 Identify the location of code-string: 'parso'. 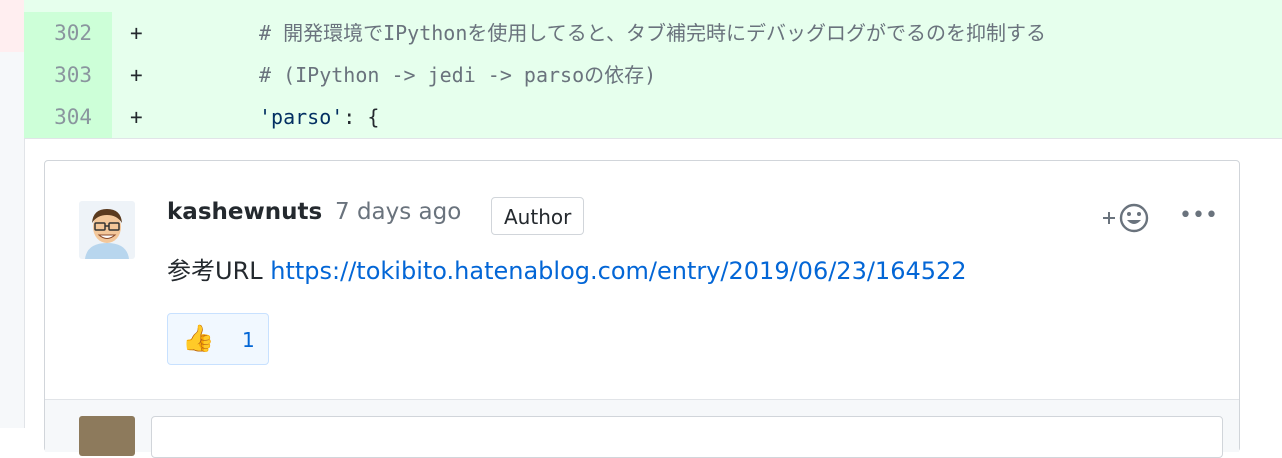
(301, 117).